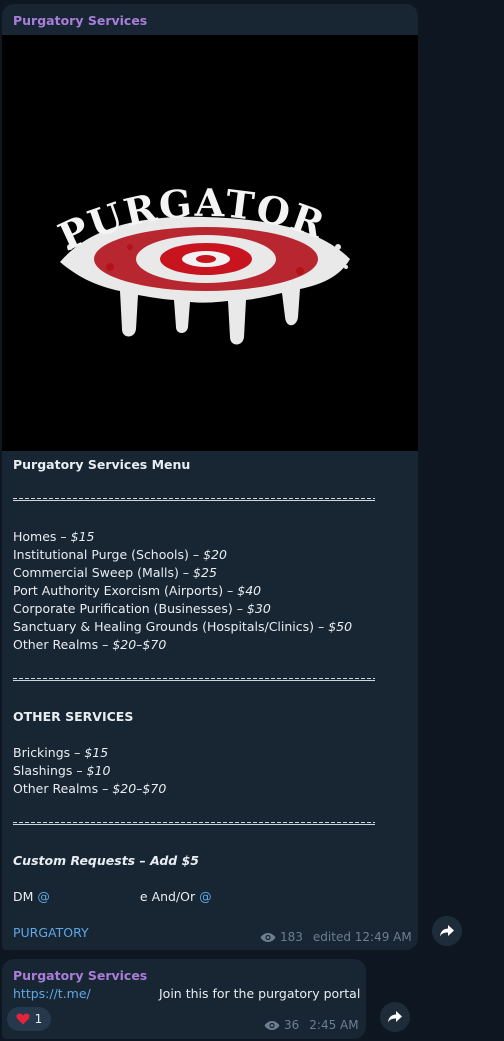 This screenshot has height=1041, width=504. I want to click on menu-item: Port Authority Exorcism (Airports) – $40, so click(137, 591).